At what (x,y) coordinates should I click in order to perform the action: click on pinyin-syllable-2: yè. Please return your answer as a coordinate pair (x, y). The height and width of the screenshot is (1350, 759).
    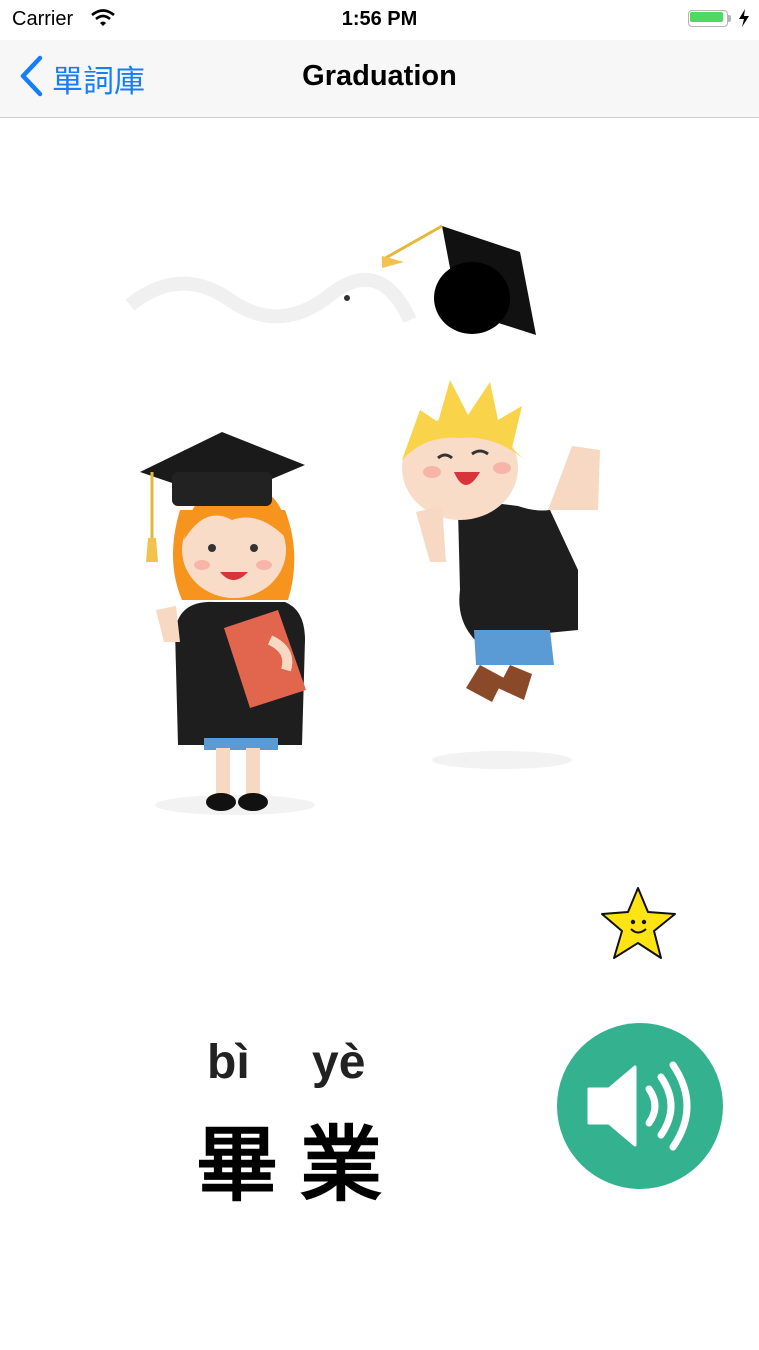
    Looking at the image, I should click on (339, 1062).